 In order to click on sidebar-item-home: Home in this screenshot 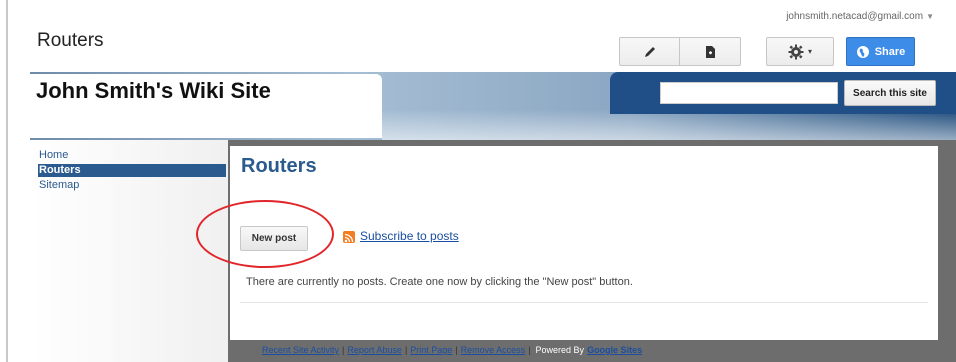, I will do `click(132, 155)`.